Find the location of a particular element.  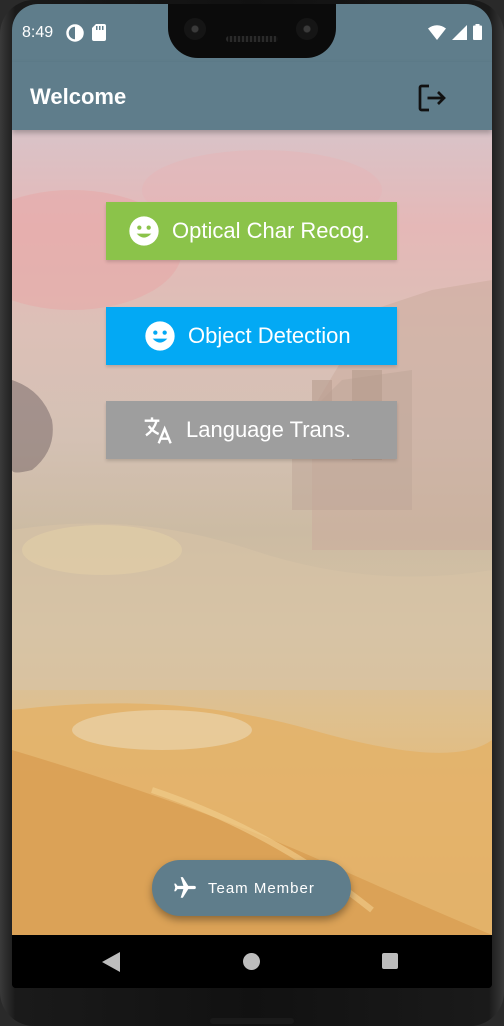

status-bar: 8:49 is located at coordinates (252, 33).